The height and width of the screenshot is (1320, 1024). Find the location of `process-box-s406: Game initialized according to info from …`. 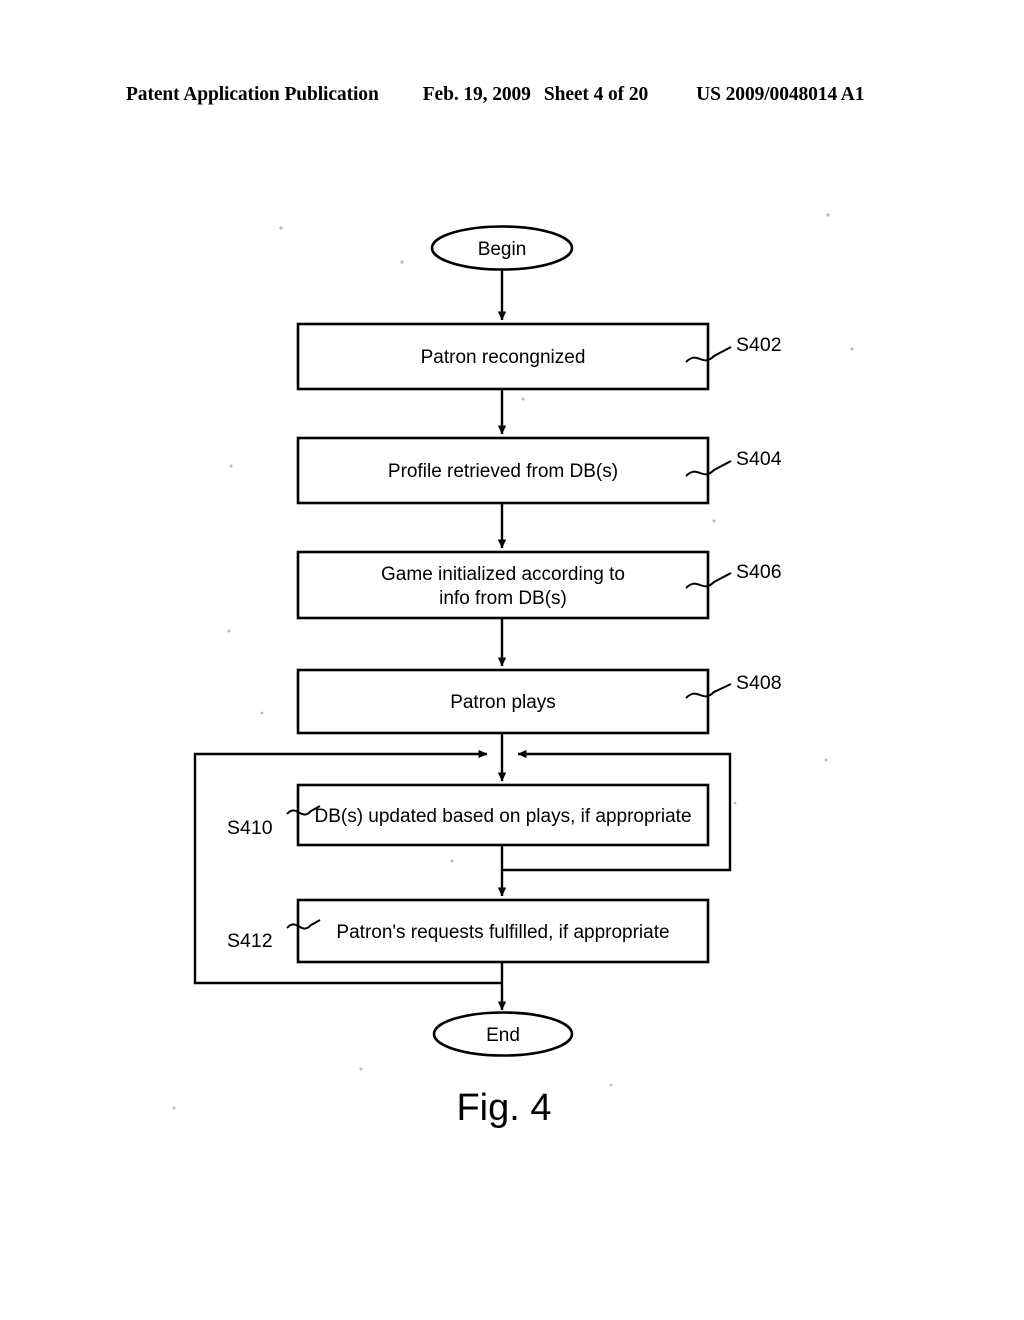

process-box-s406: Game initialized according to info from … is located at coordinates (503, 585).